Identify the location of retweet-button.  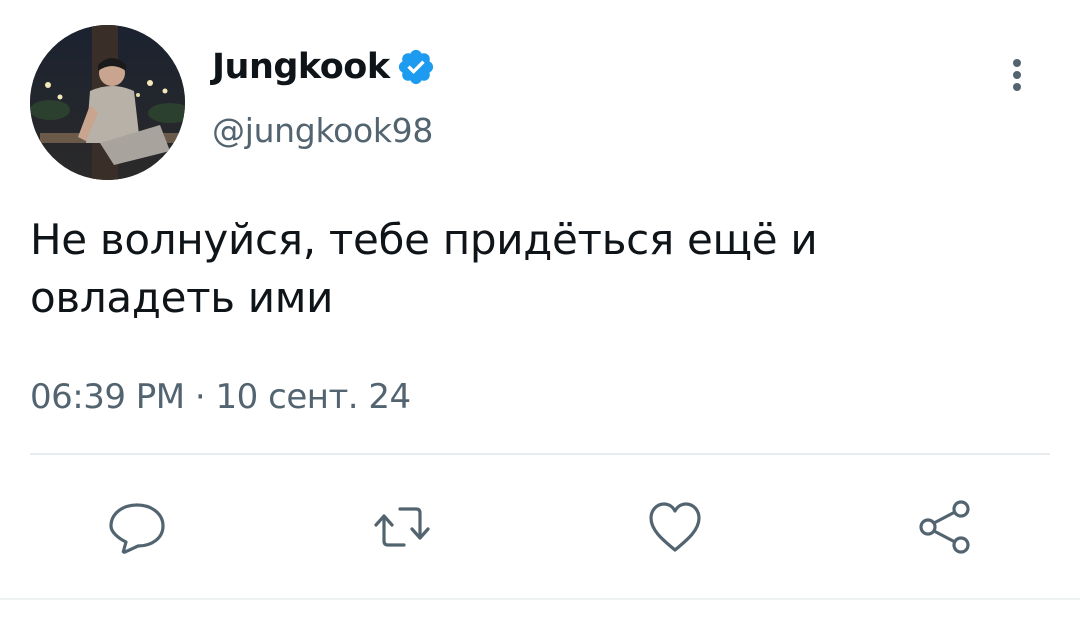
(402, 527).